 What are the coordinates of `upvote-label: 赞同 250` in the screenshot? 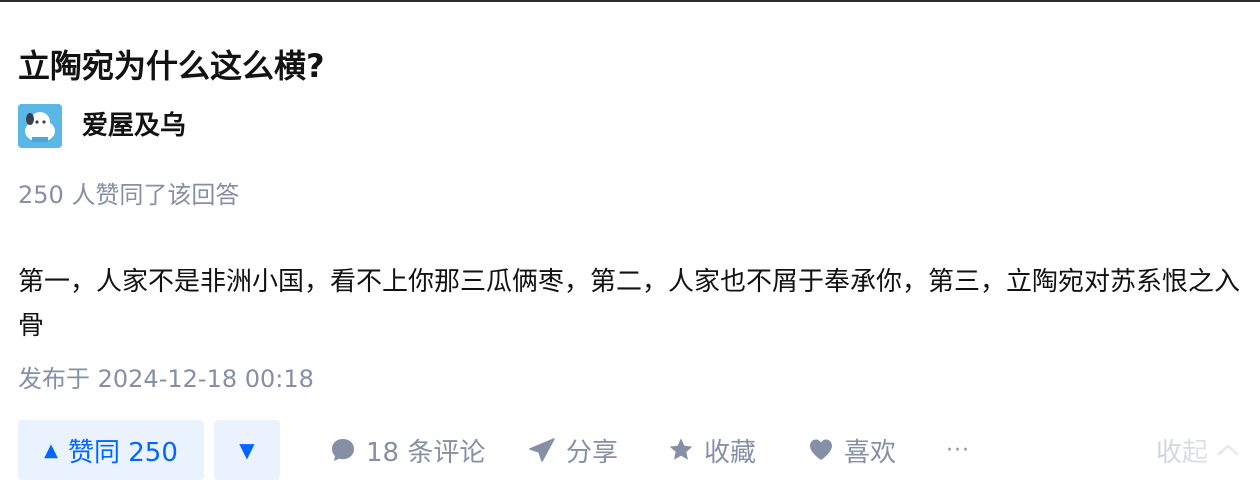 It's located at (122, 452).